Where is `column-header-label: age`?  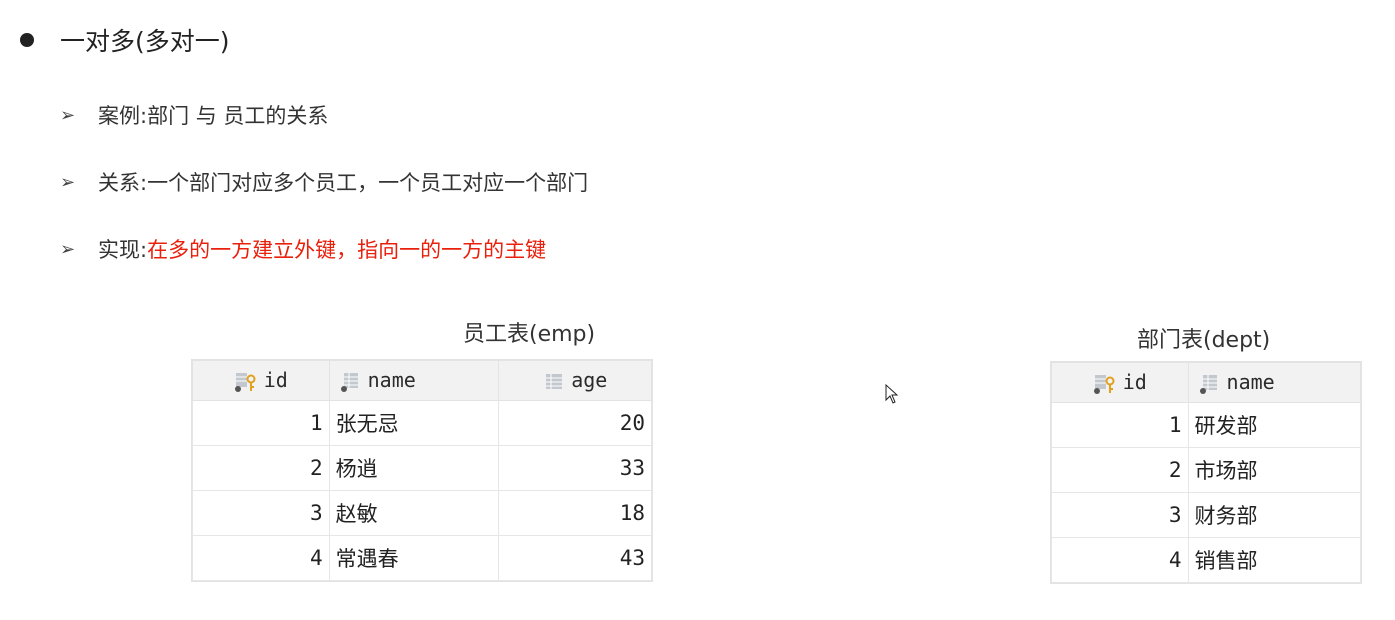 column-header-label: age is located at coordinates (589, 380).